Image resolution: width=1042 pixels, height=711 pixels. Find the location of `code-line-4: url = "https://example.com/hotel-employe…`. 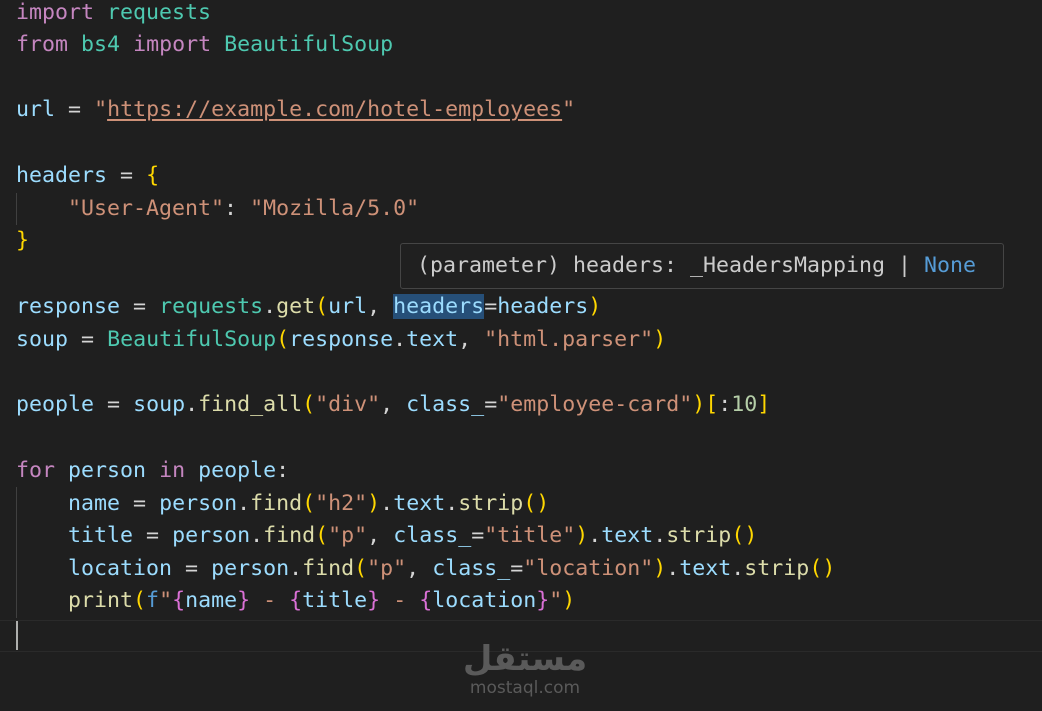

code-line-4: url = "https://example.com/hotel-employe… is located at coordinates (295, 110).